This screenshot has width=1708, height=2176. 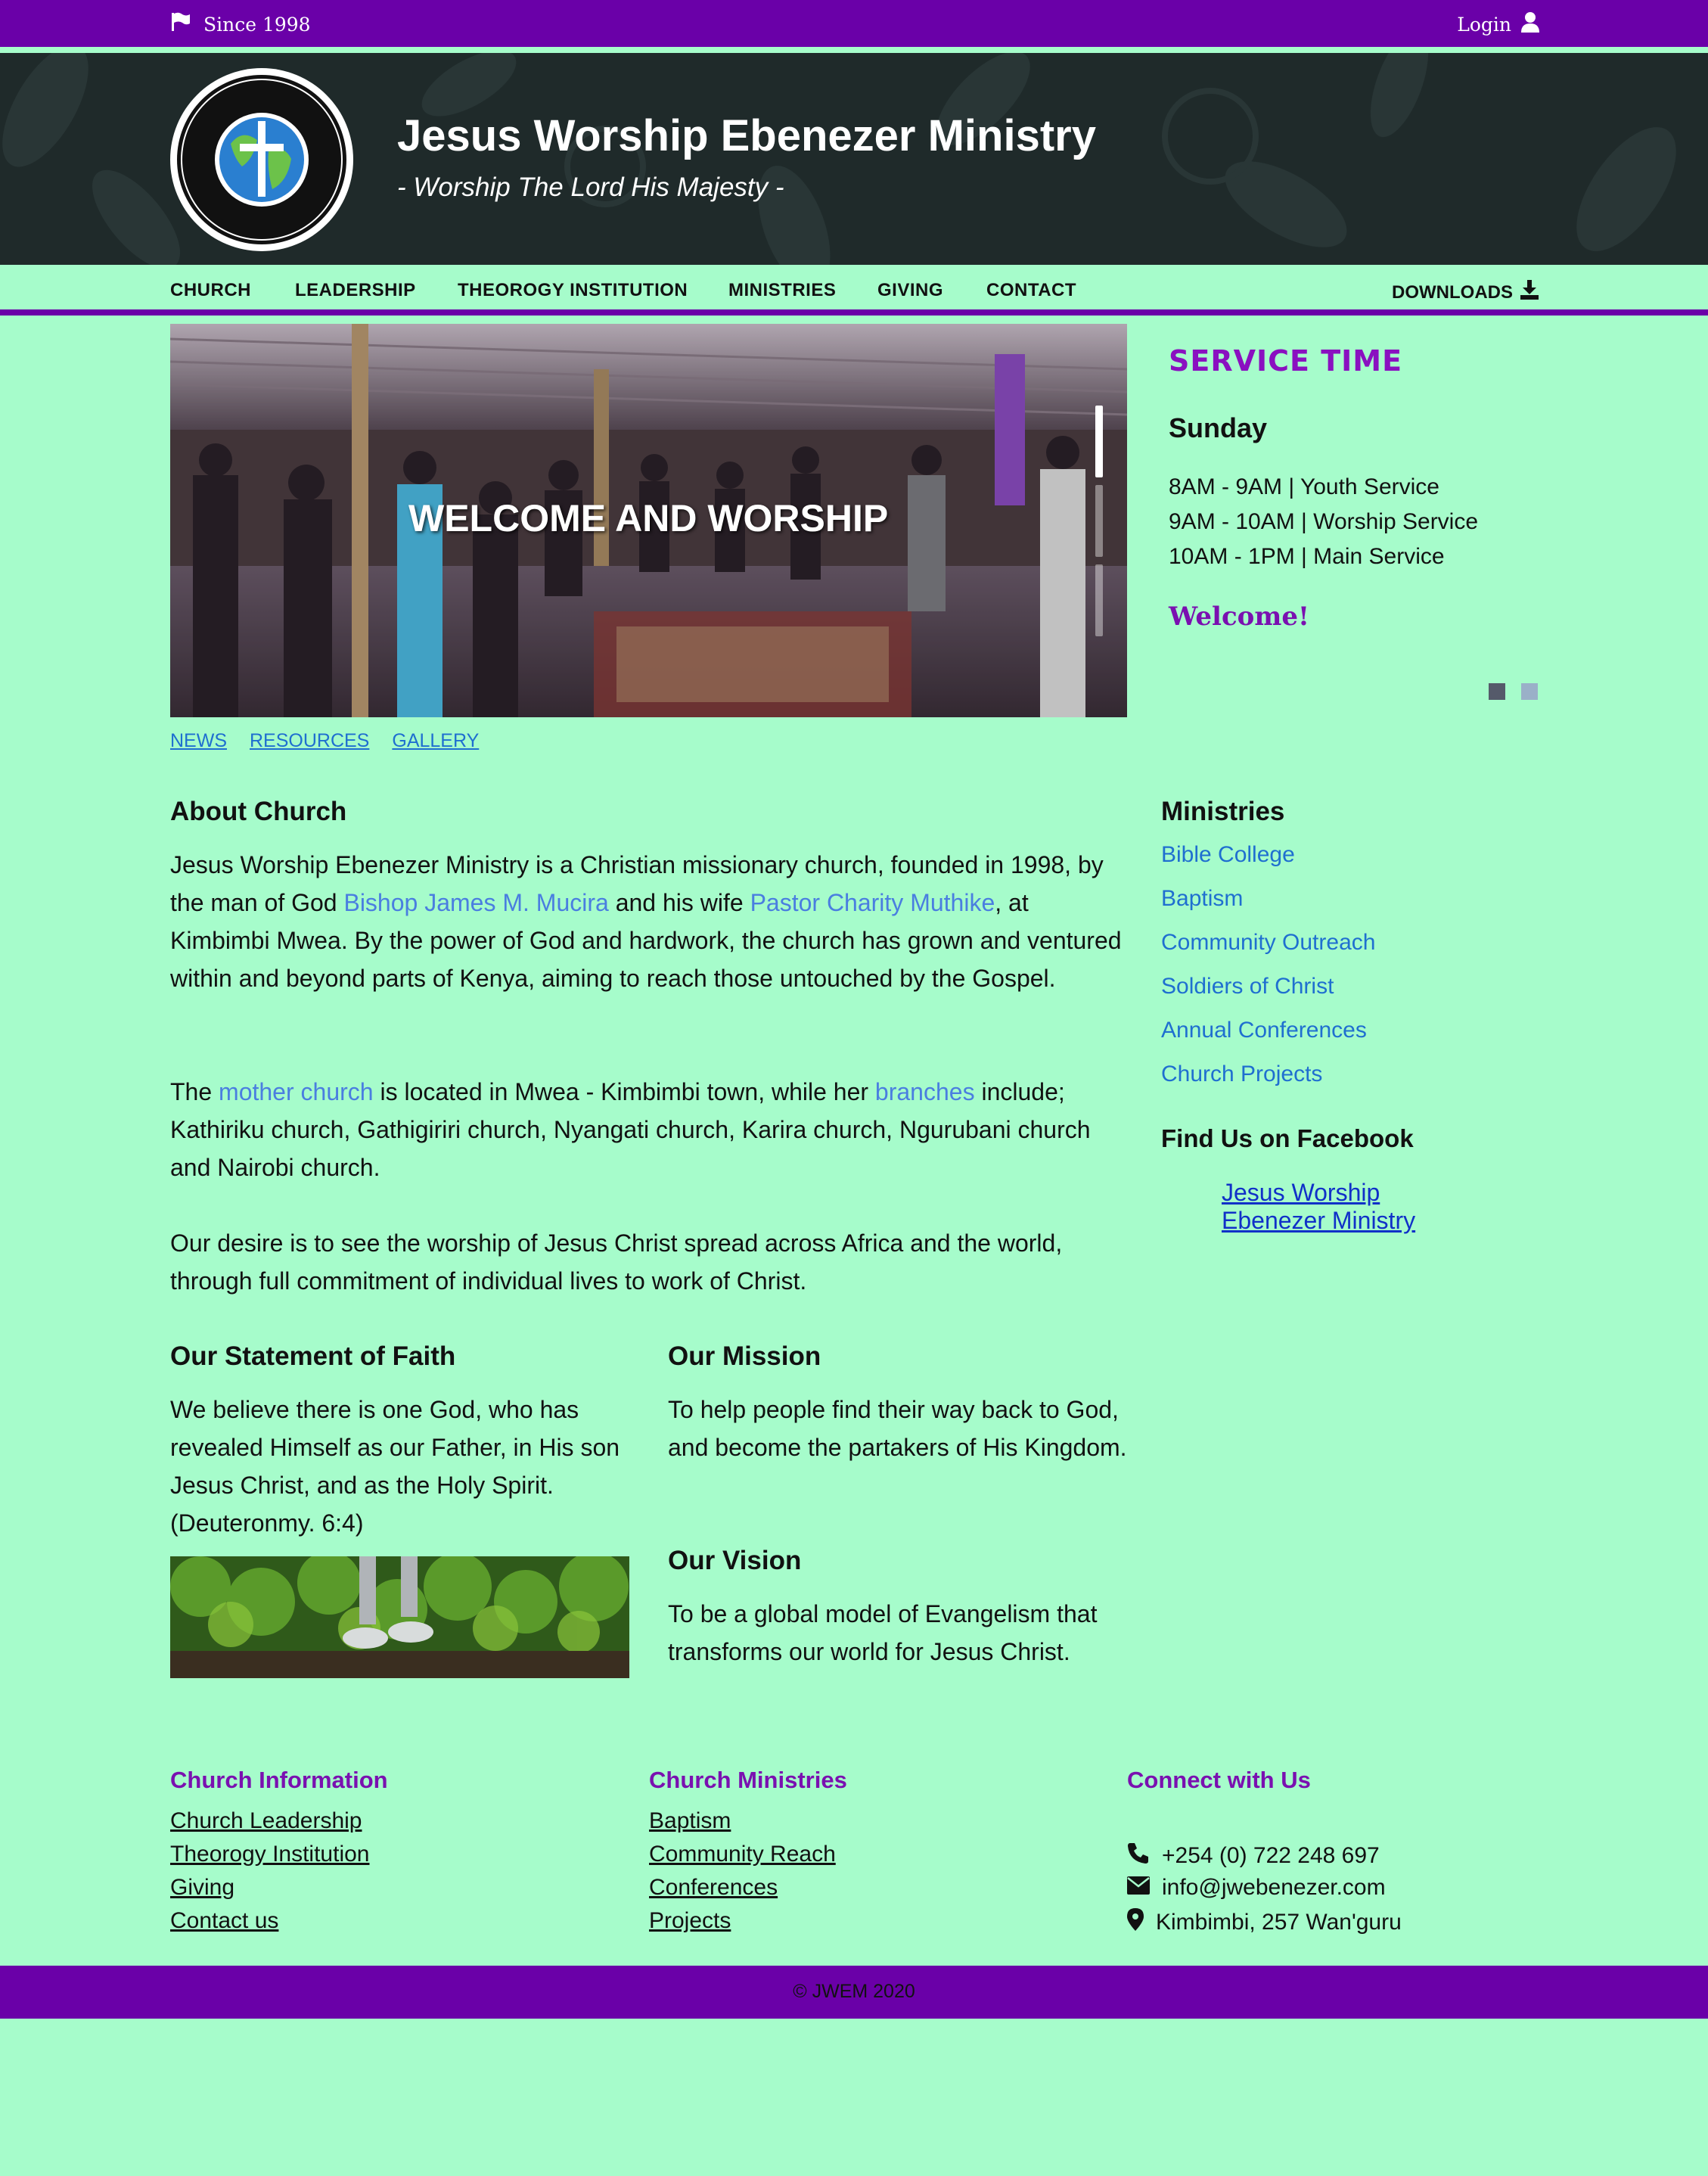 What do you see at coordinates (1286, 361) in the screenshot?
I see `service-time-title: SERVICE TIME` at bounding box center [1286, 361].